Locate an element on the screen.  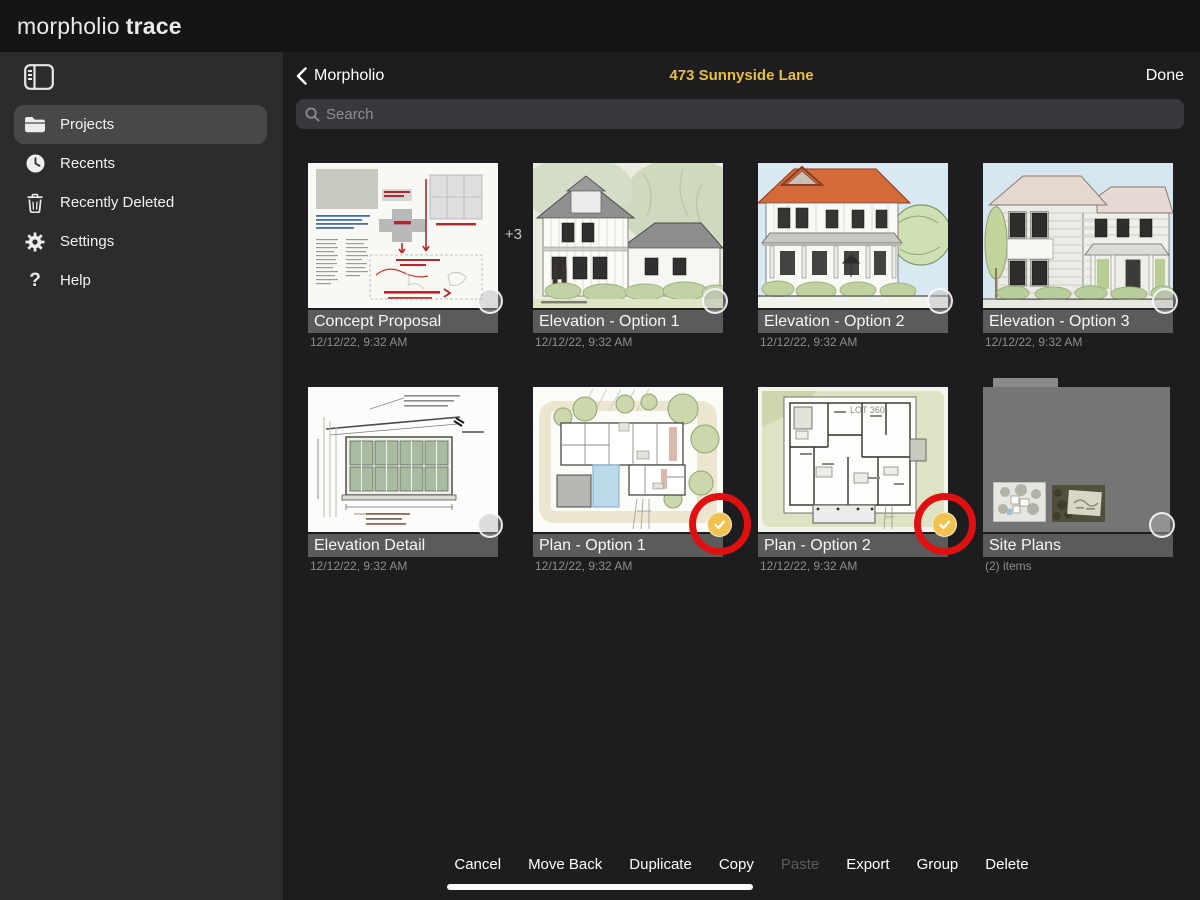
back-button-label: Morpholio is located at coordinates (349, 75).